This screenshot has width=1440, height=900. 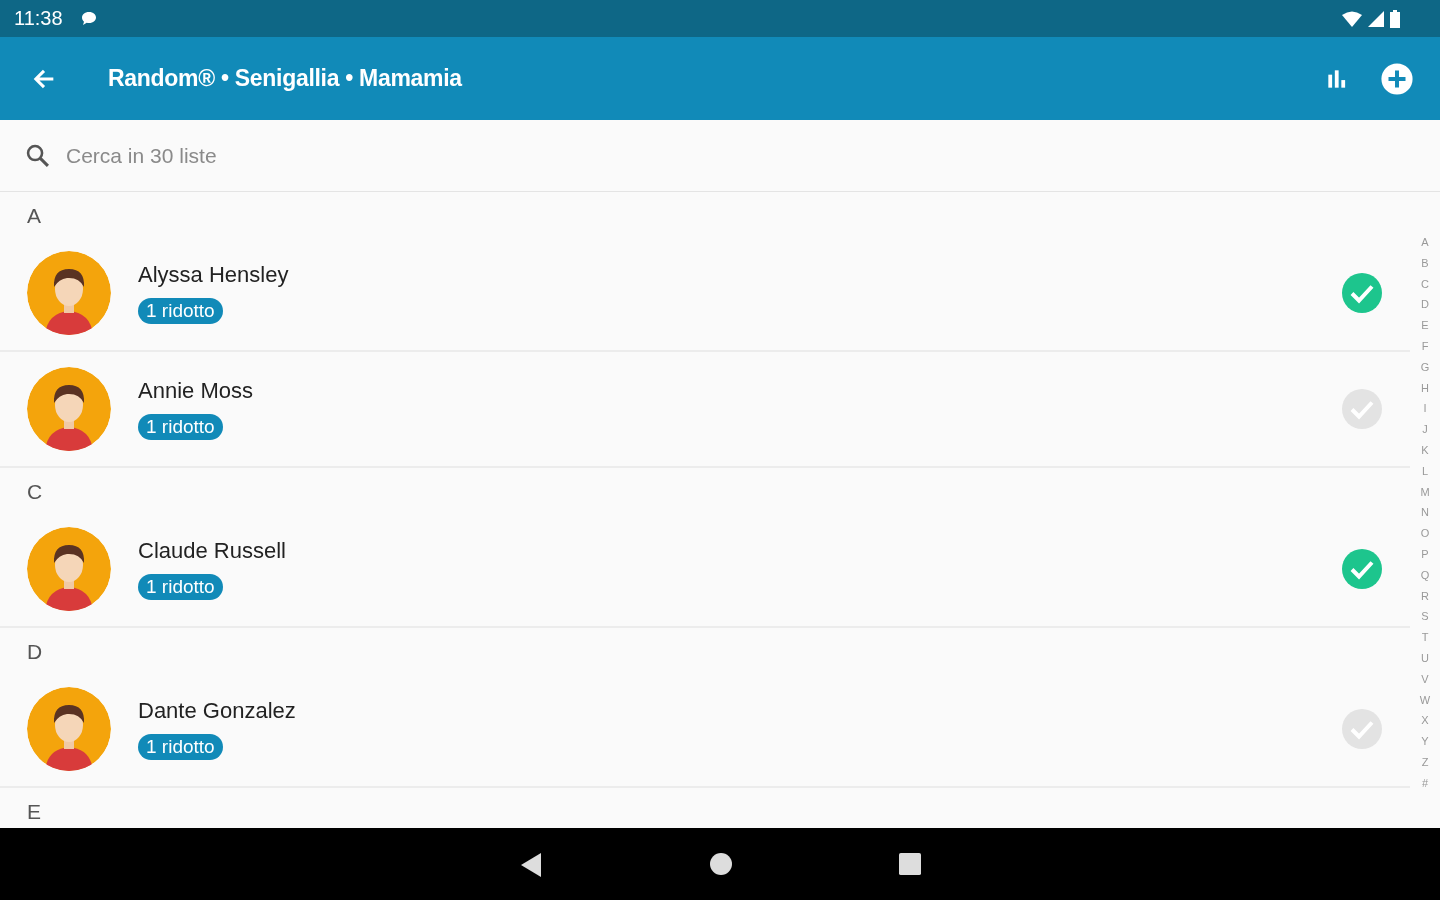 I want to click on search-input: Cerca in 30 liste, so click(x=740, y=155).